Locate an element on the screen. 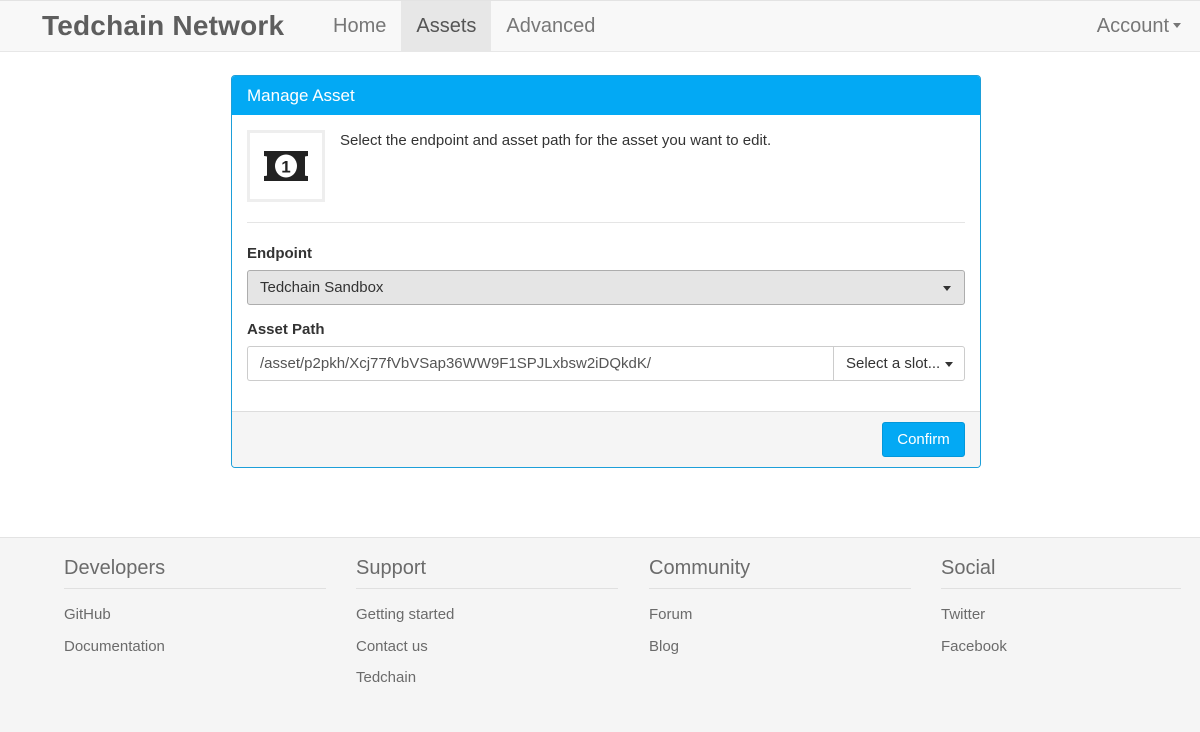 Image resolution: width=1200 pixels, height=732 pixels. footer-col-title: Community is located at coordinates (780, 572).